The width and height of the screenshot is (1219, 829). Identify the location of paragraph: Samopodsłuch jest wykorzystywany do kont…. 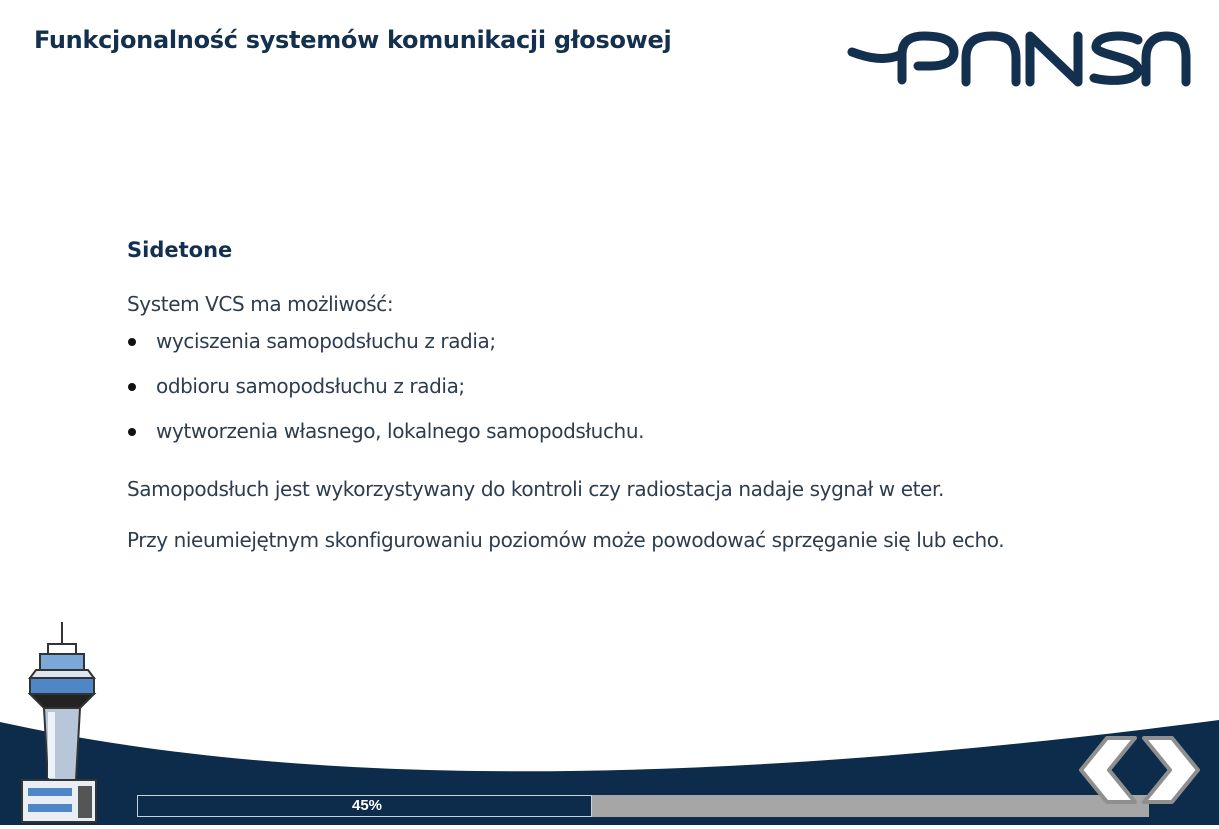
(535, 489).